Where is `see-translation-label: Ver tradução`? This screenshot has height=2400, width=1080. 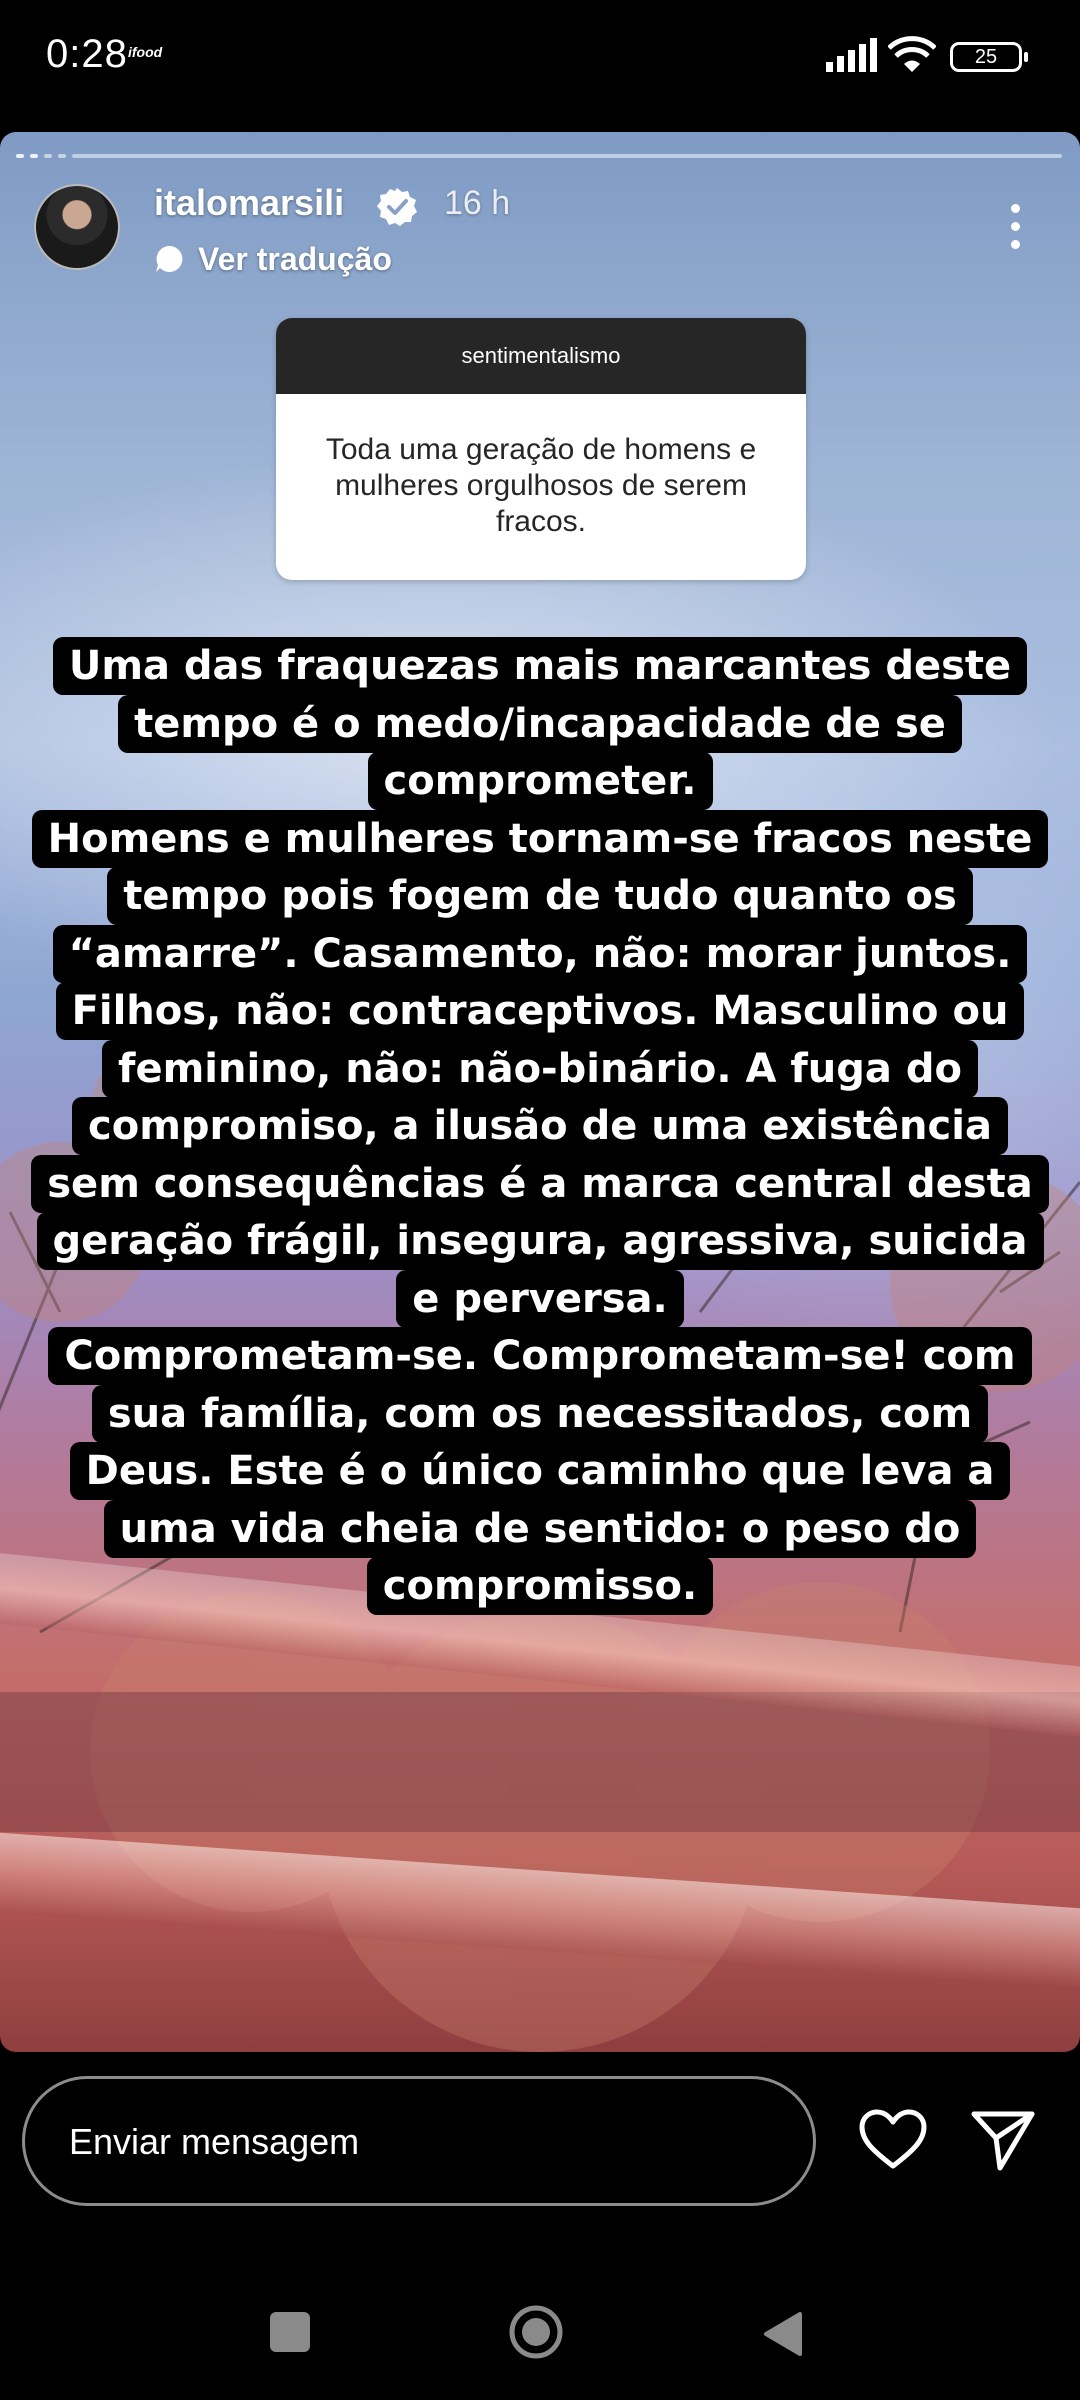
see-translation-label: Ver tradução is located at coordinates (295, 258).